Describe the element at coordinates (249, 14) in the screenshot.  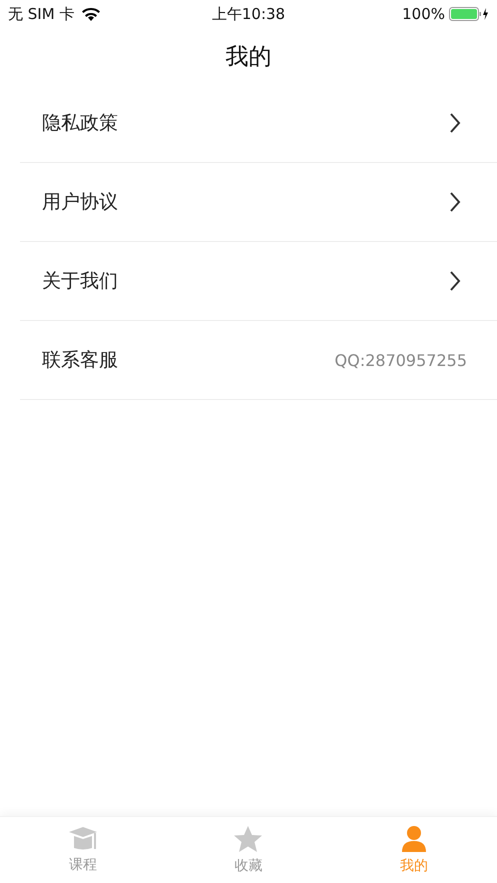
I see `status-time: 上午10:38` at that location.